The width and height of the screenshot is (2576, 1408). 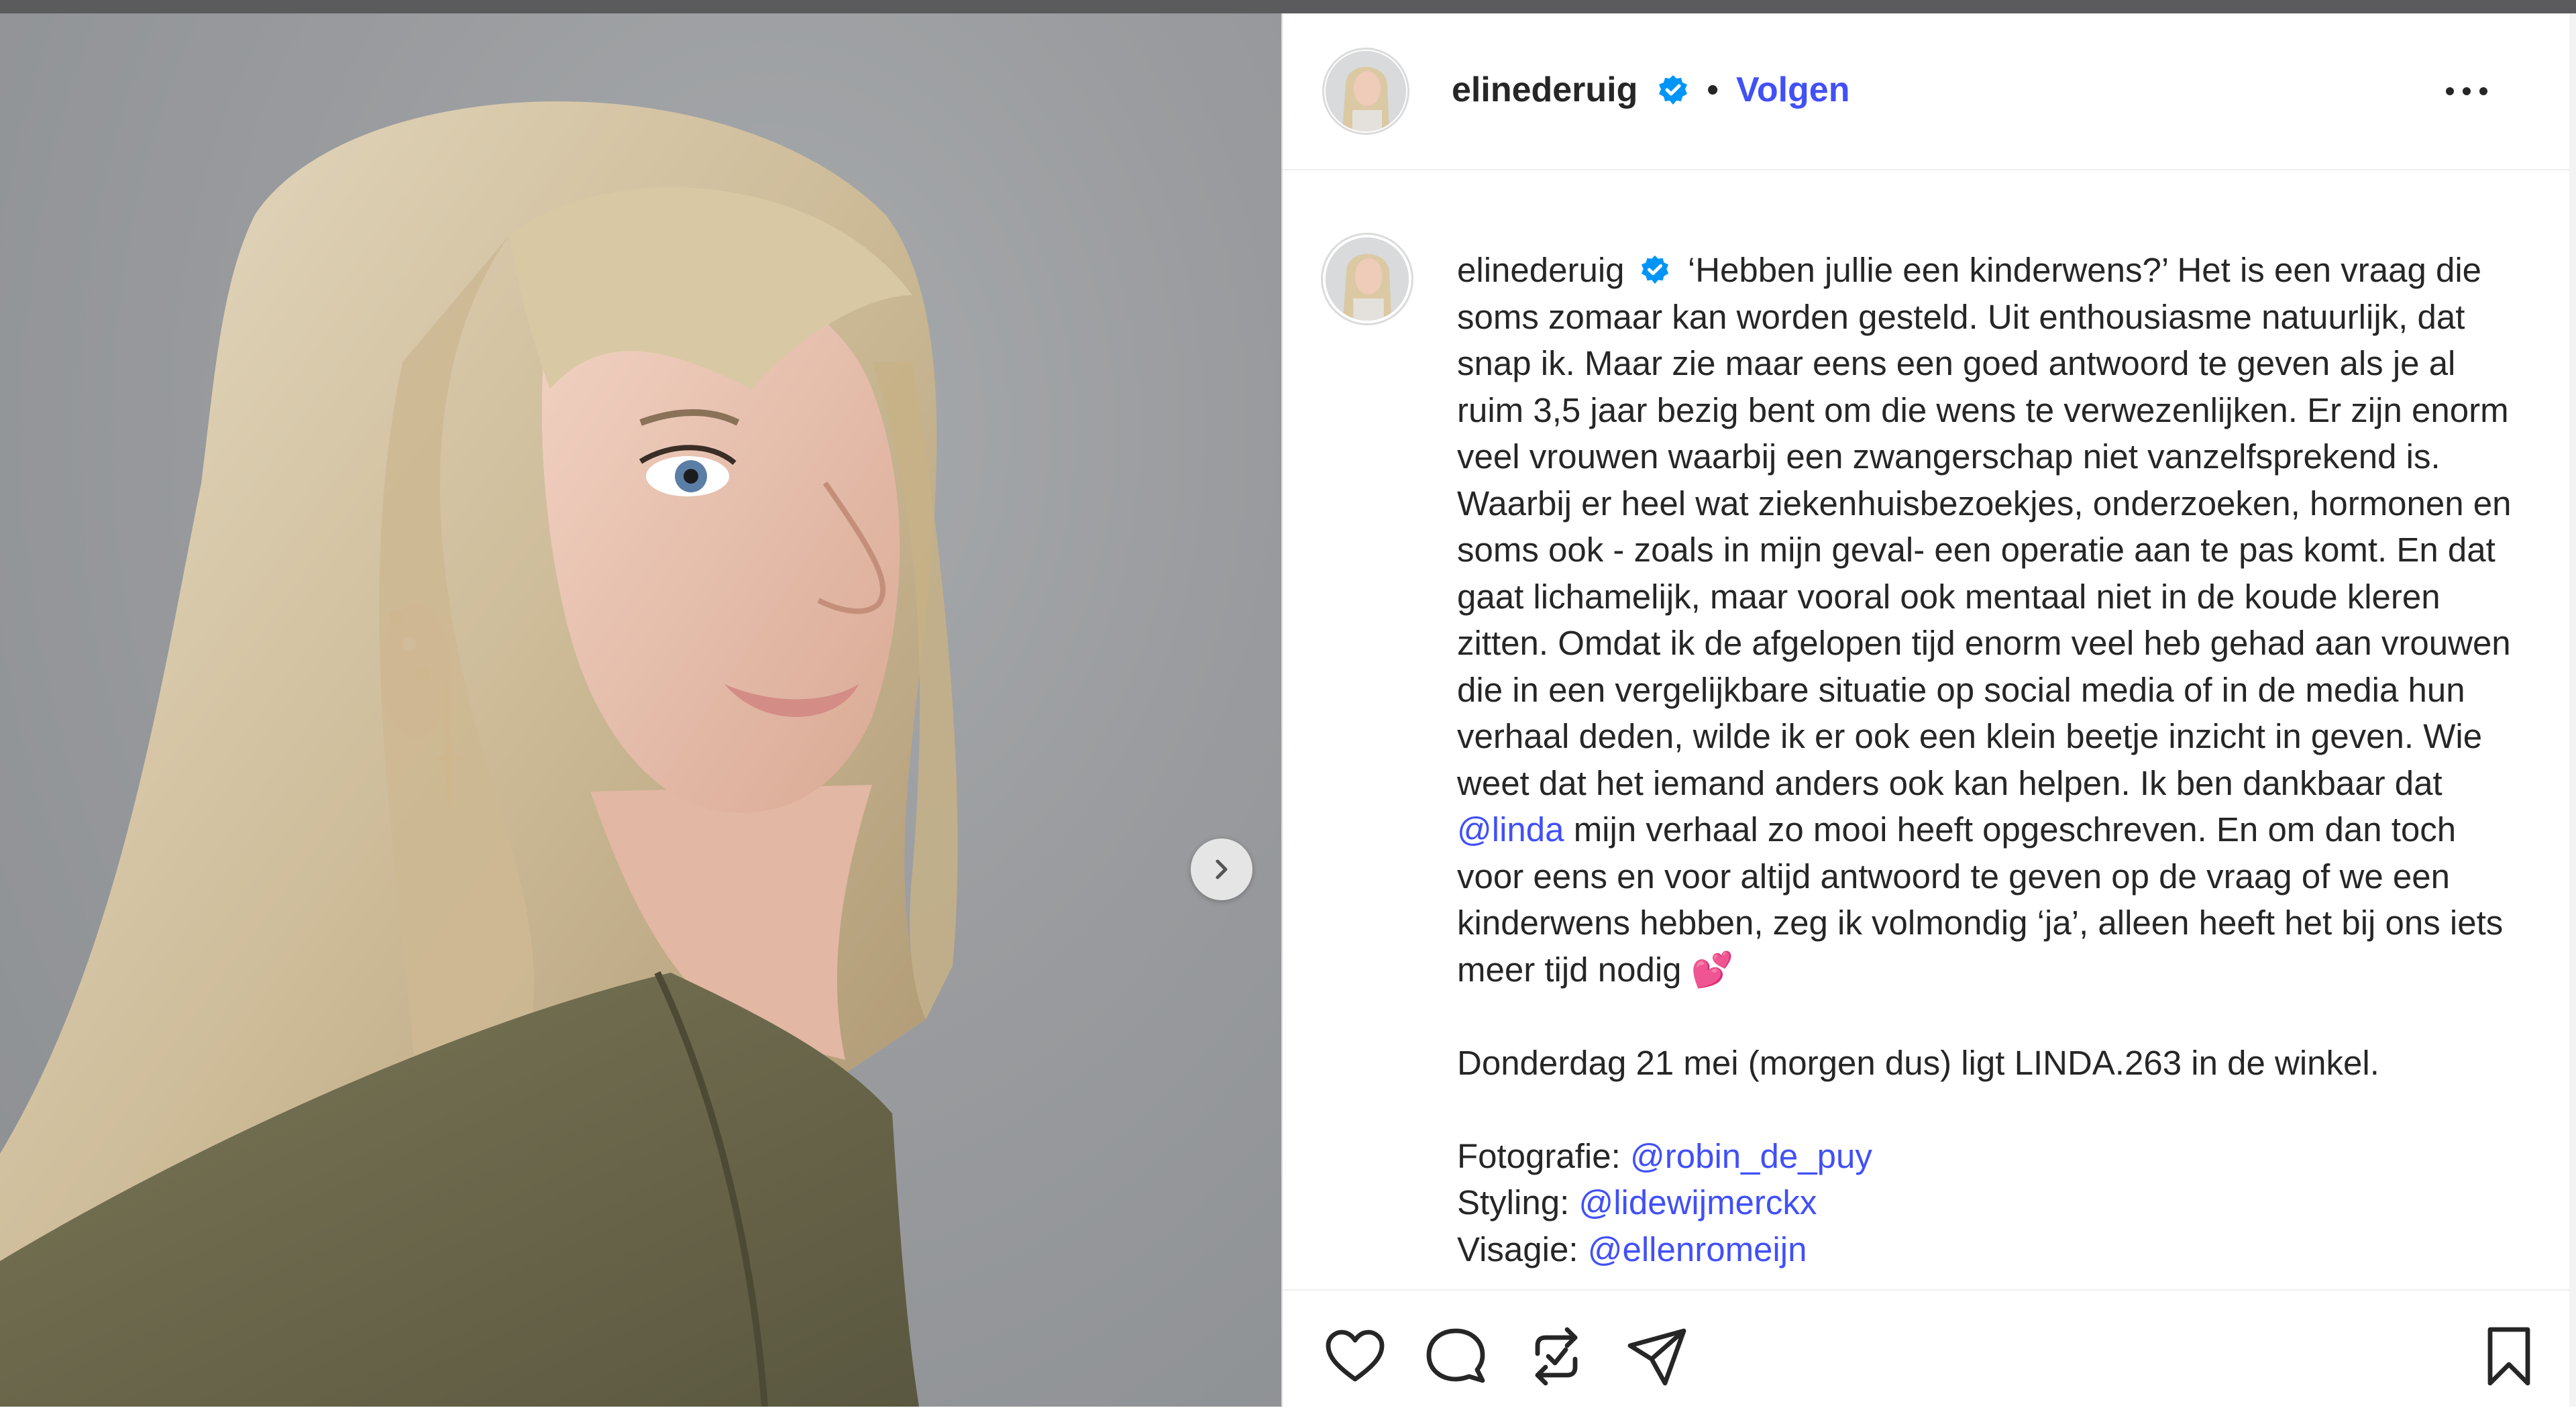 I want to click on caption-avatar, so click(x=1367, y=279).